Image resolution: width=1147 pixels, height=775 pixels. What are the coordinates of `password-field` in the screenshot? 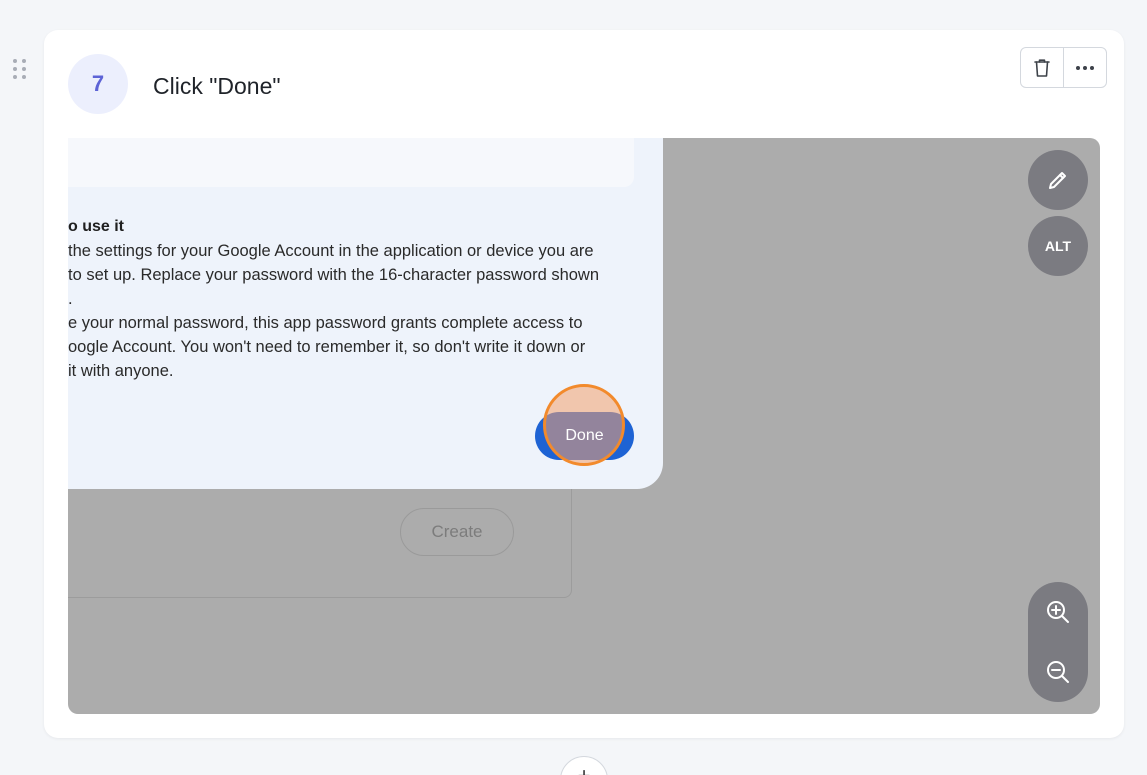 It's located at (351, 162).